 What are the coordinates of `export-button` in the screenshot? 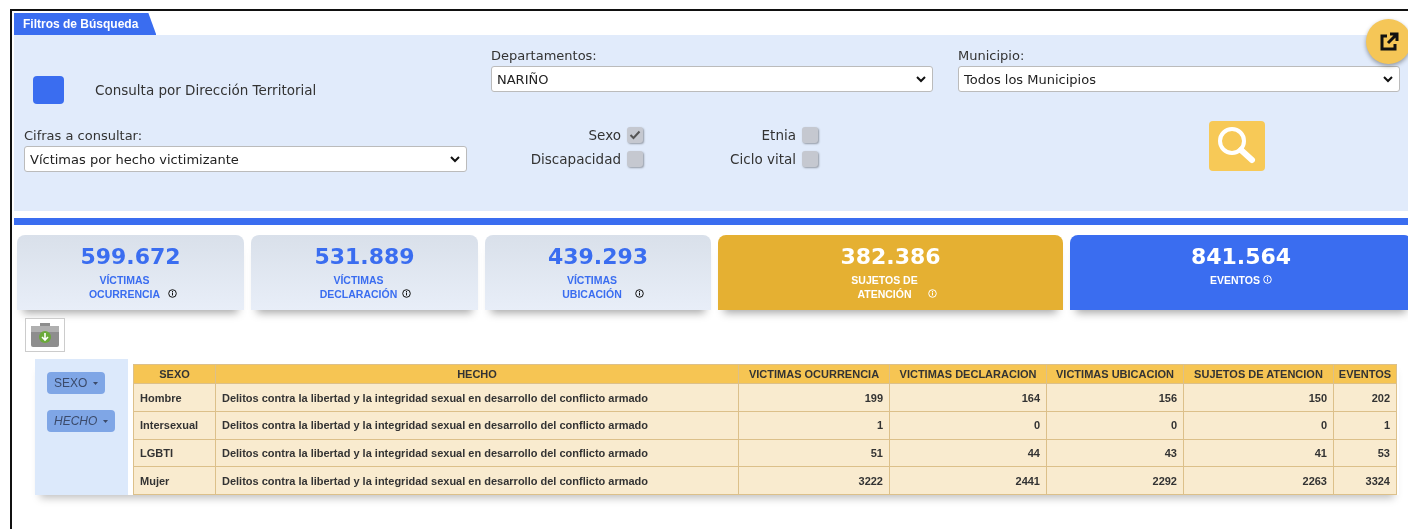 It's located at (1387, 41).